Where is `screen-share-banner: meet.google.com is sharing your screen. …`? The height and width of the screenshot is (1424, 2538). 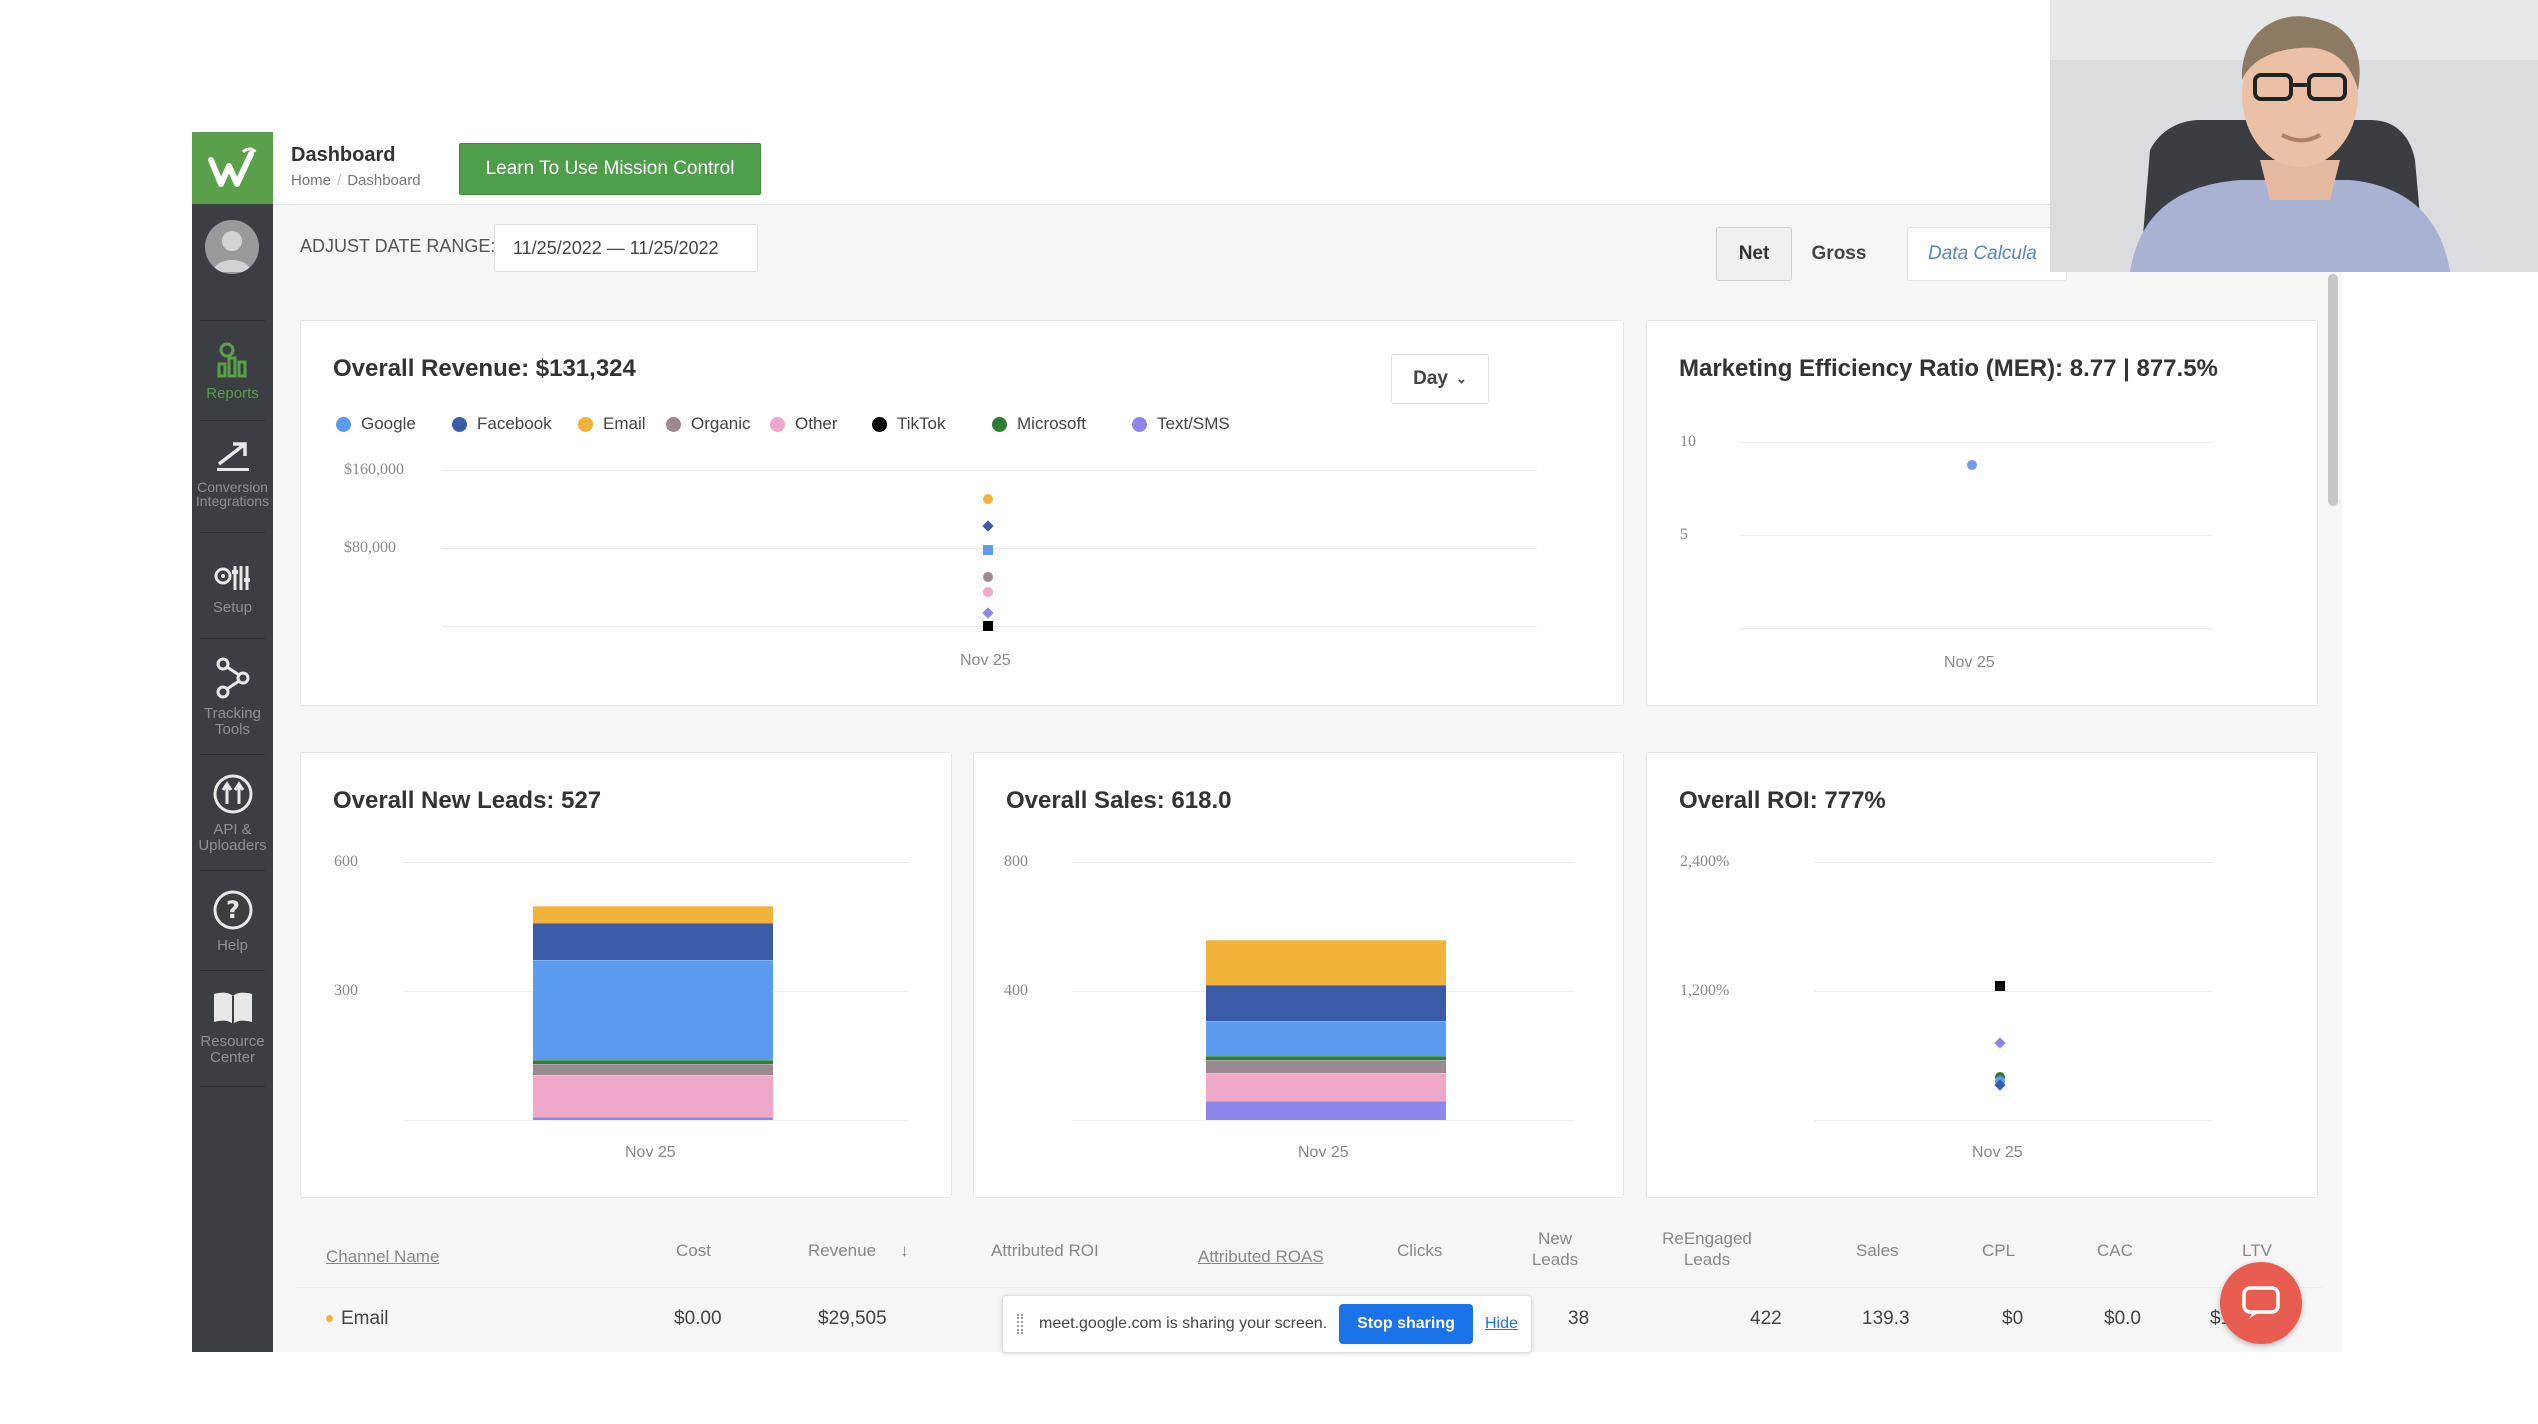 screen-share-banner: meet.google.com is sharing your screen. … is located at coordinates (1267, 1324).